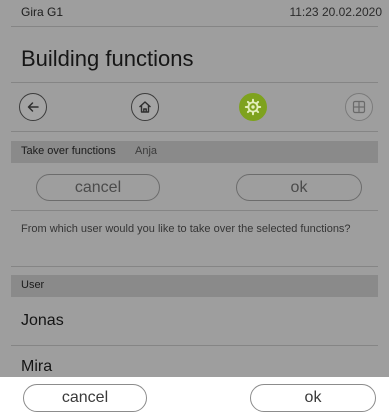 The width and height of the screenshot is (389, 412). I want to click on takeover-label: Take over functions, so click(68, 151).